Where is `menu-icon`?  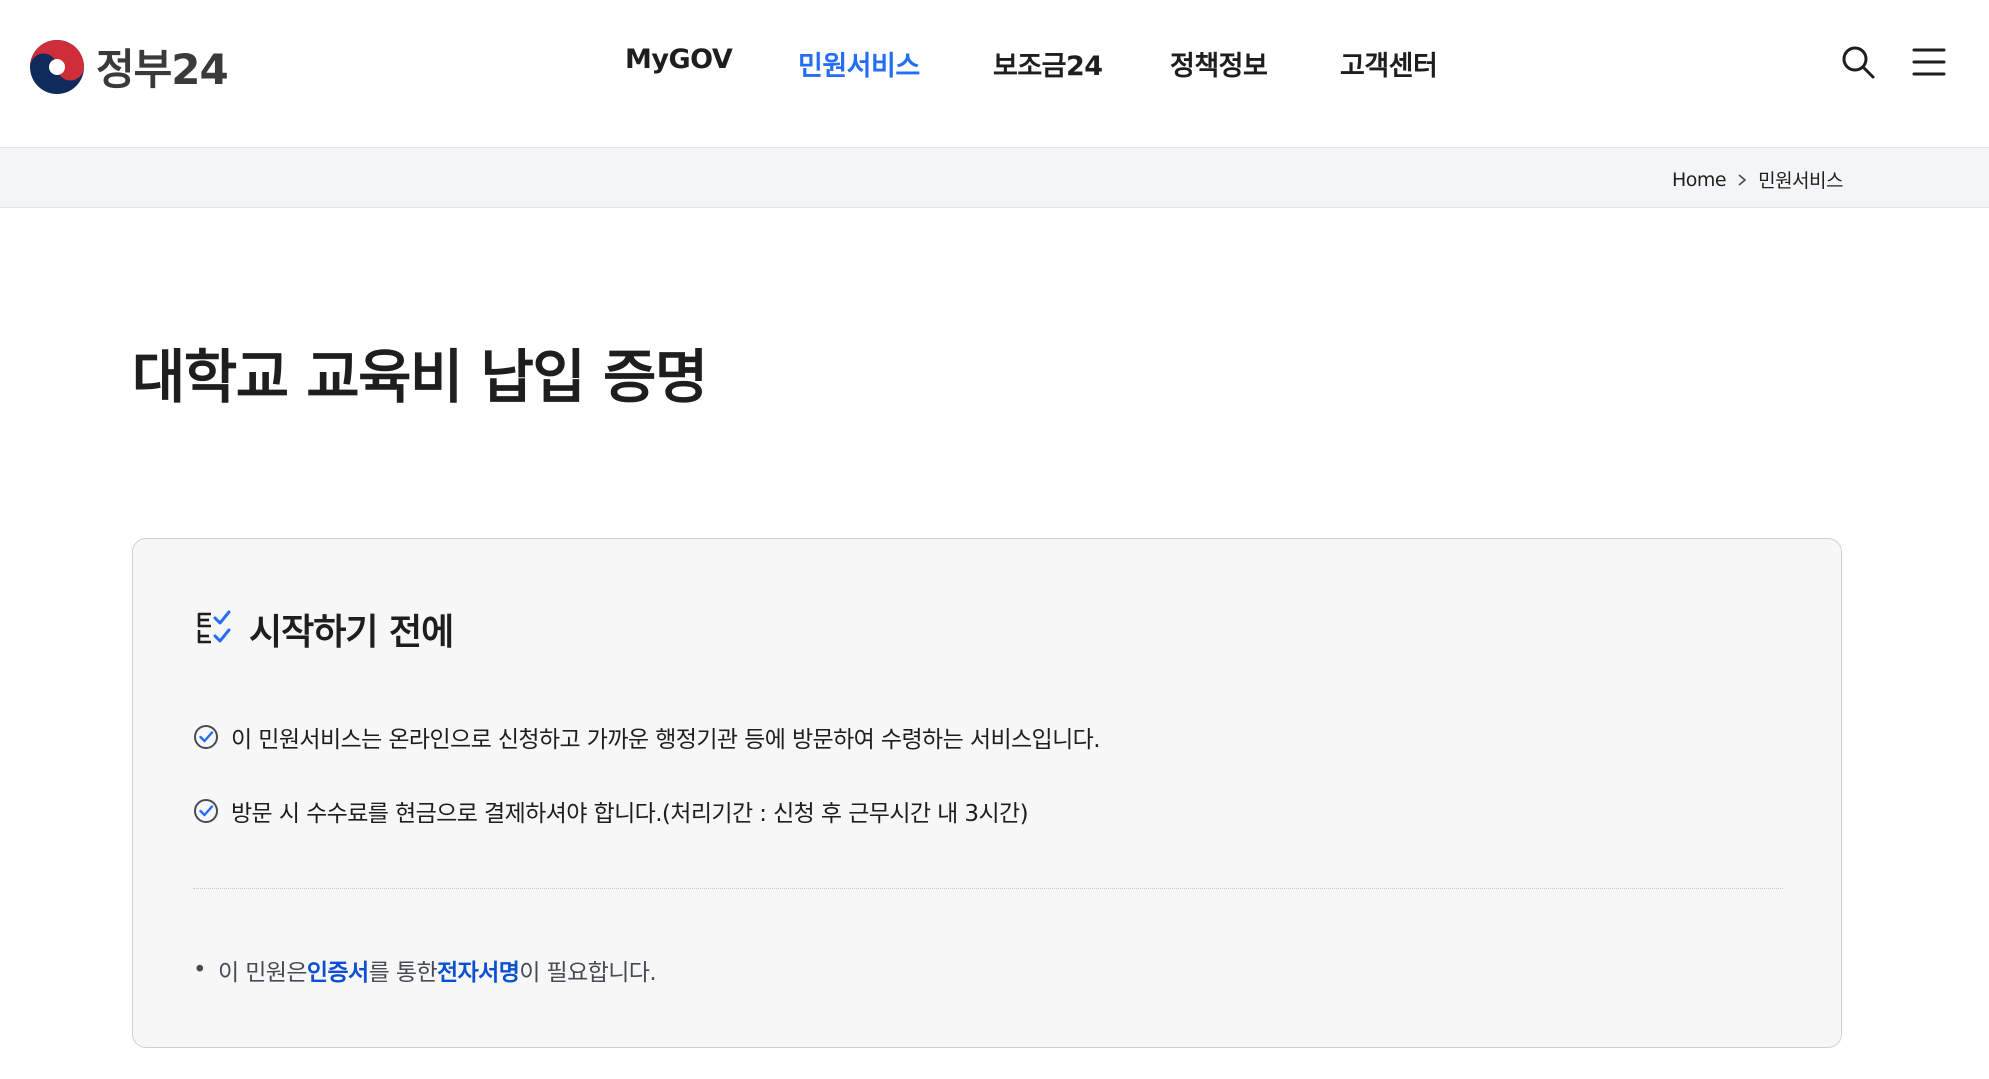
menu-icon is located at coordinates (1929, 62).